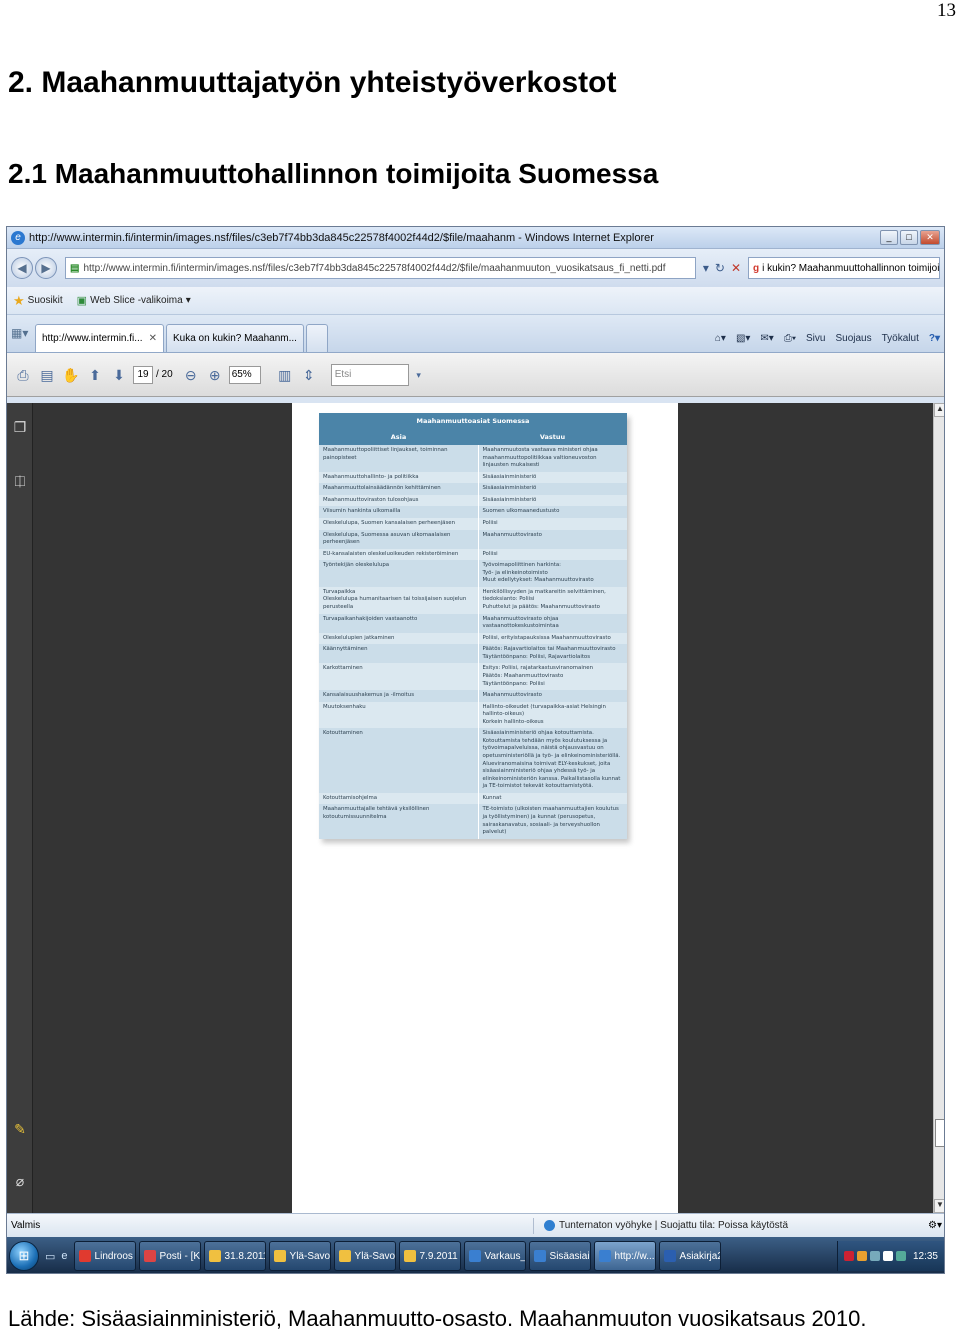  What do you see at coordinates (23, 337) in the screenshot?
I see `quick-tabs-icon: ▦▾` at bounding box center [23, 337].